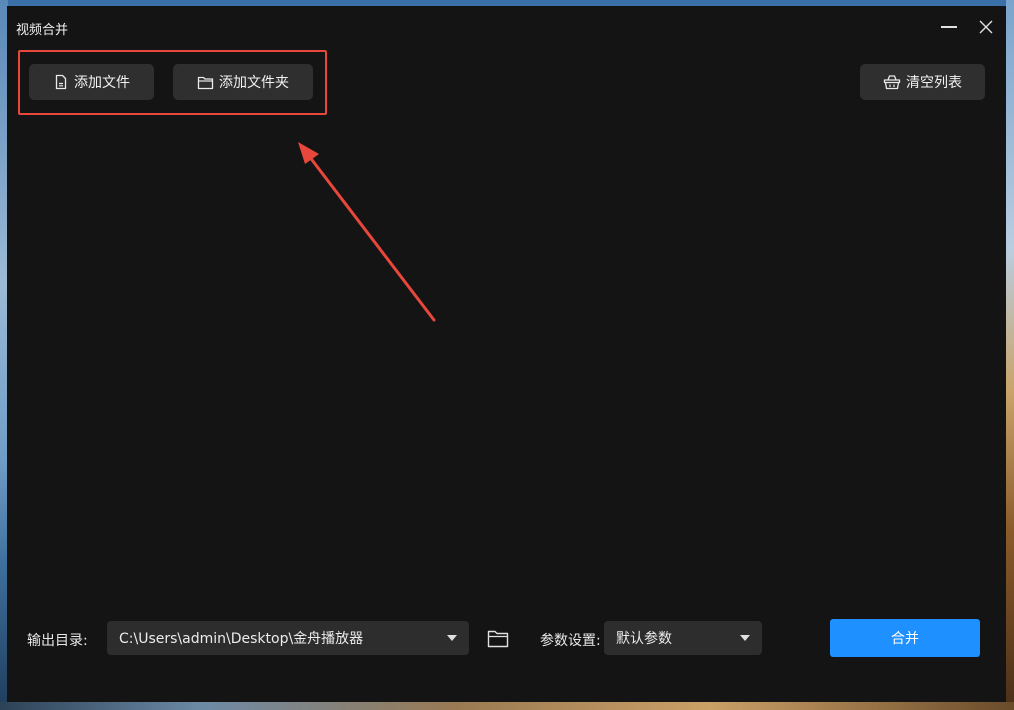 This screenshot has height=710, width=1014. Describe the element at coordinates (61, 82) in the screenshot. I see `file-icon` at that location.